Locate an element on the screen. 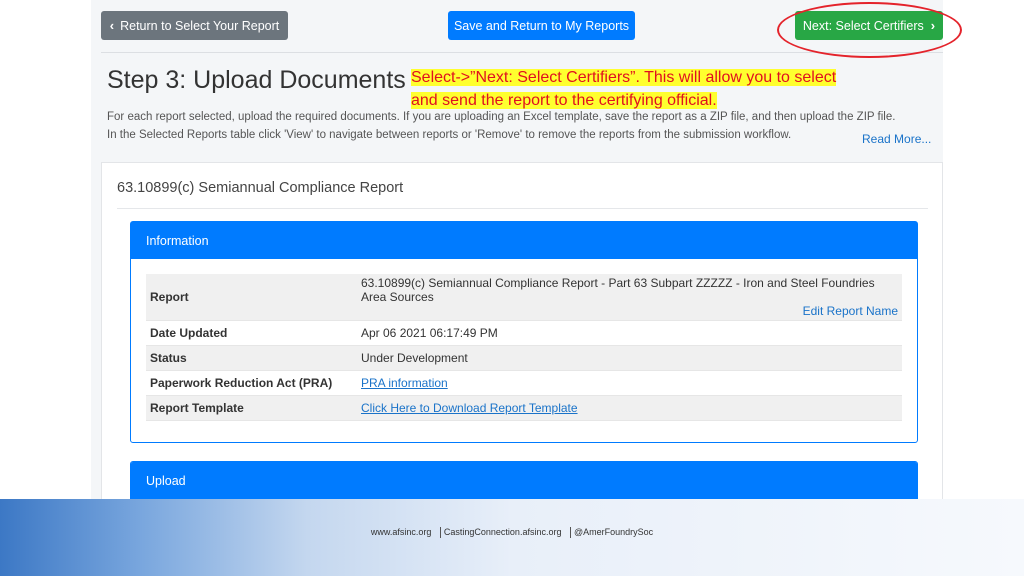 This screenshot has height=576, width=1024. save-and-return-button: Save and Return to My Reports is located at coordinates (541, 25).